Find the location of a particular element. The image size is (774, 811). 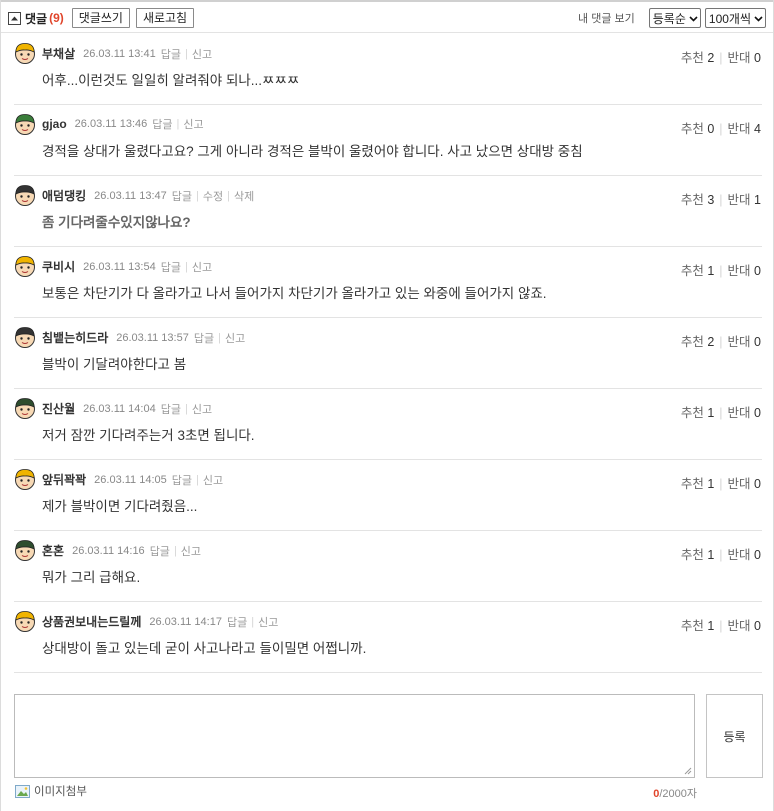

comment-author: 침뱉는히드라 is located at coordinates (75, 337).